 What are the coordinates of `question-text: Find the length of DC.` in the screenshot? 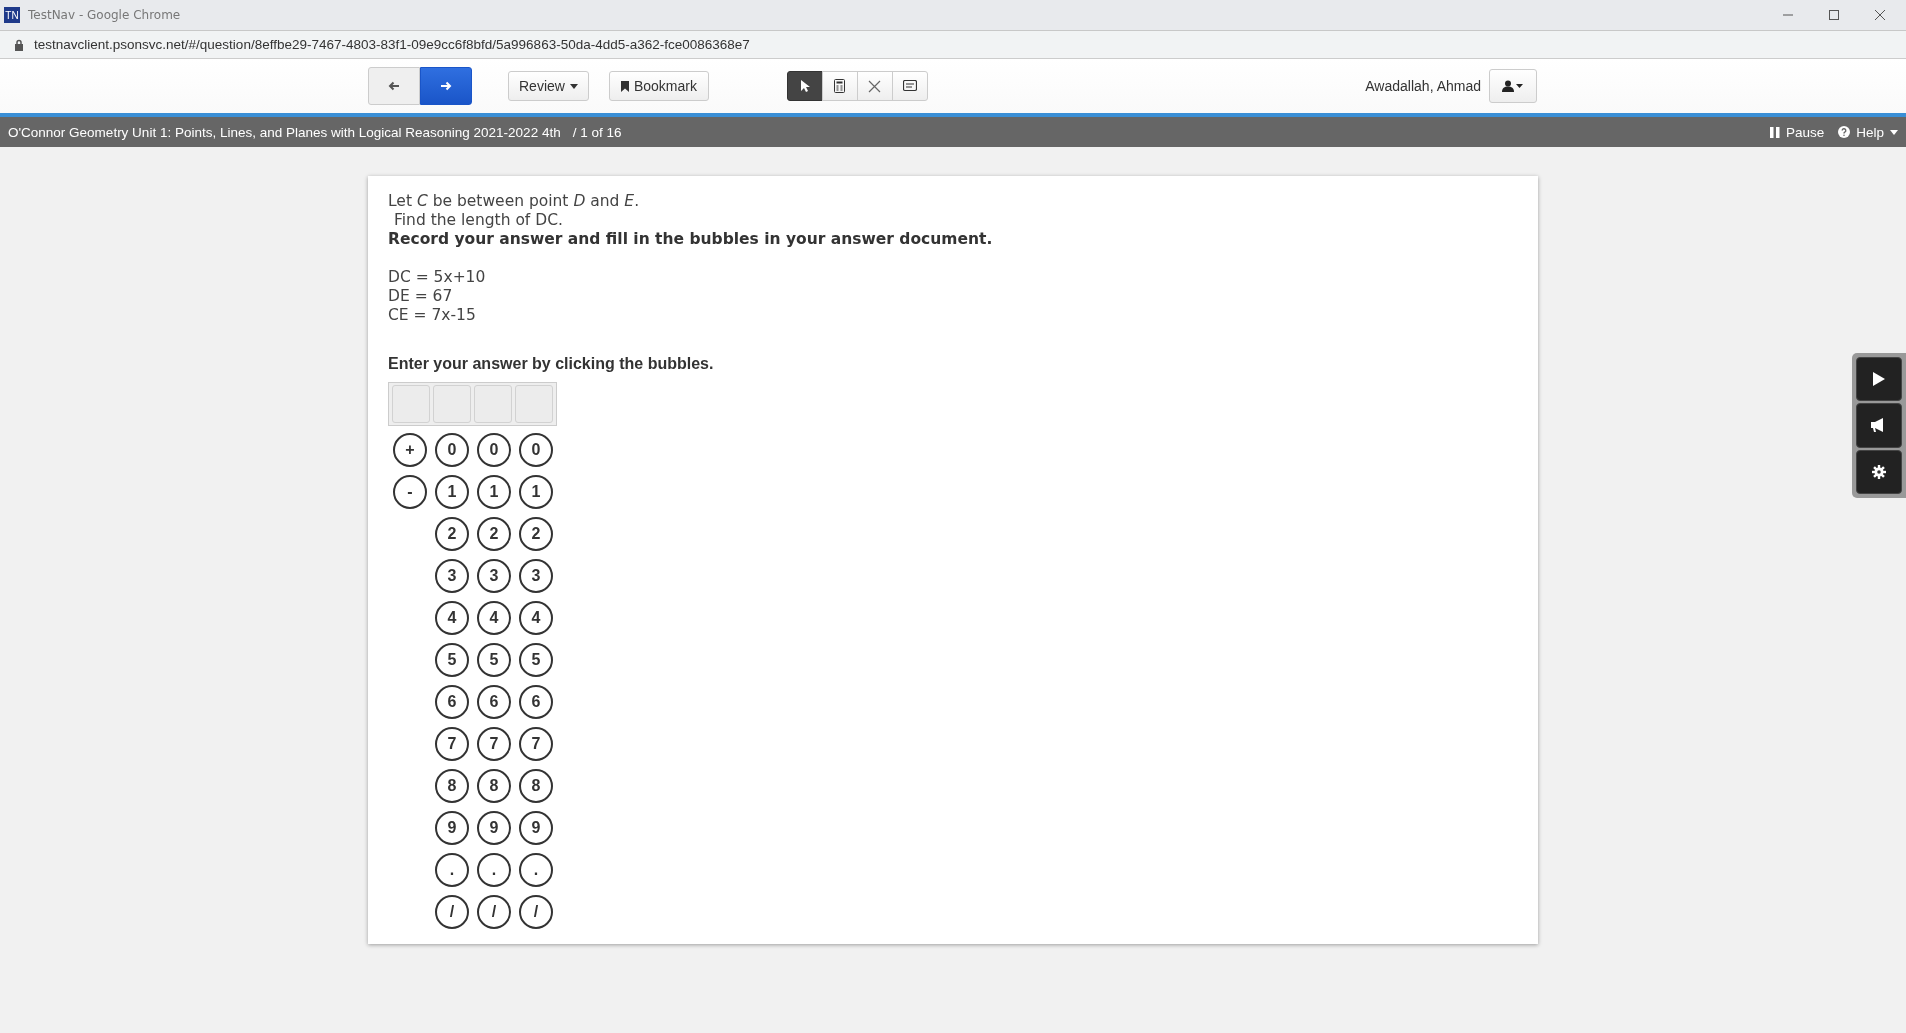 It's located at (478, 220).